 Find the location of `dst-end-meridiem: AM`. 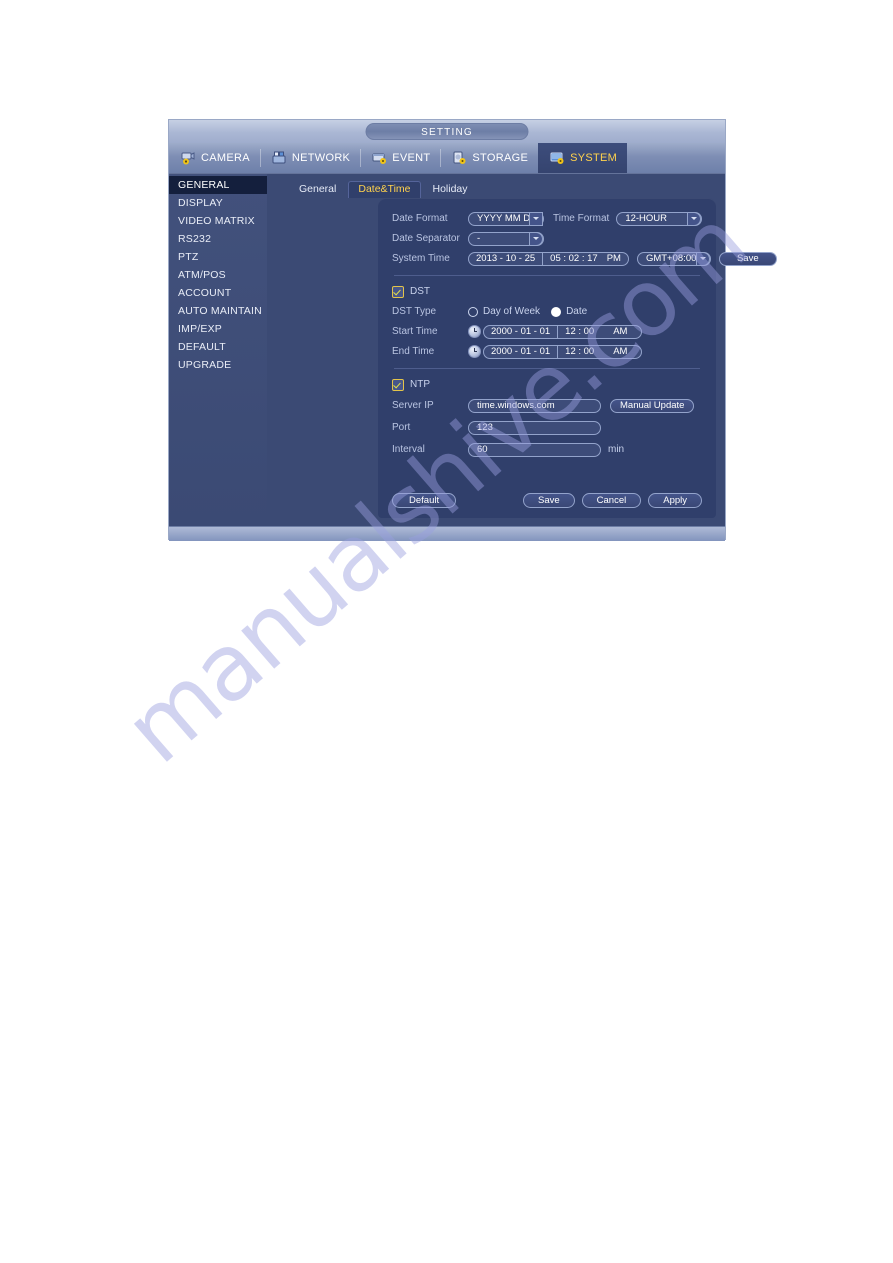

dst-end-meridiem: AM is located at coordinates (621, 351).